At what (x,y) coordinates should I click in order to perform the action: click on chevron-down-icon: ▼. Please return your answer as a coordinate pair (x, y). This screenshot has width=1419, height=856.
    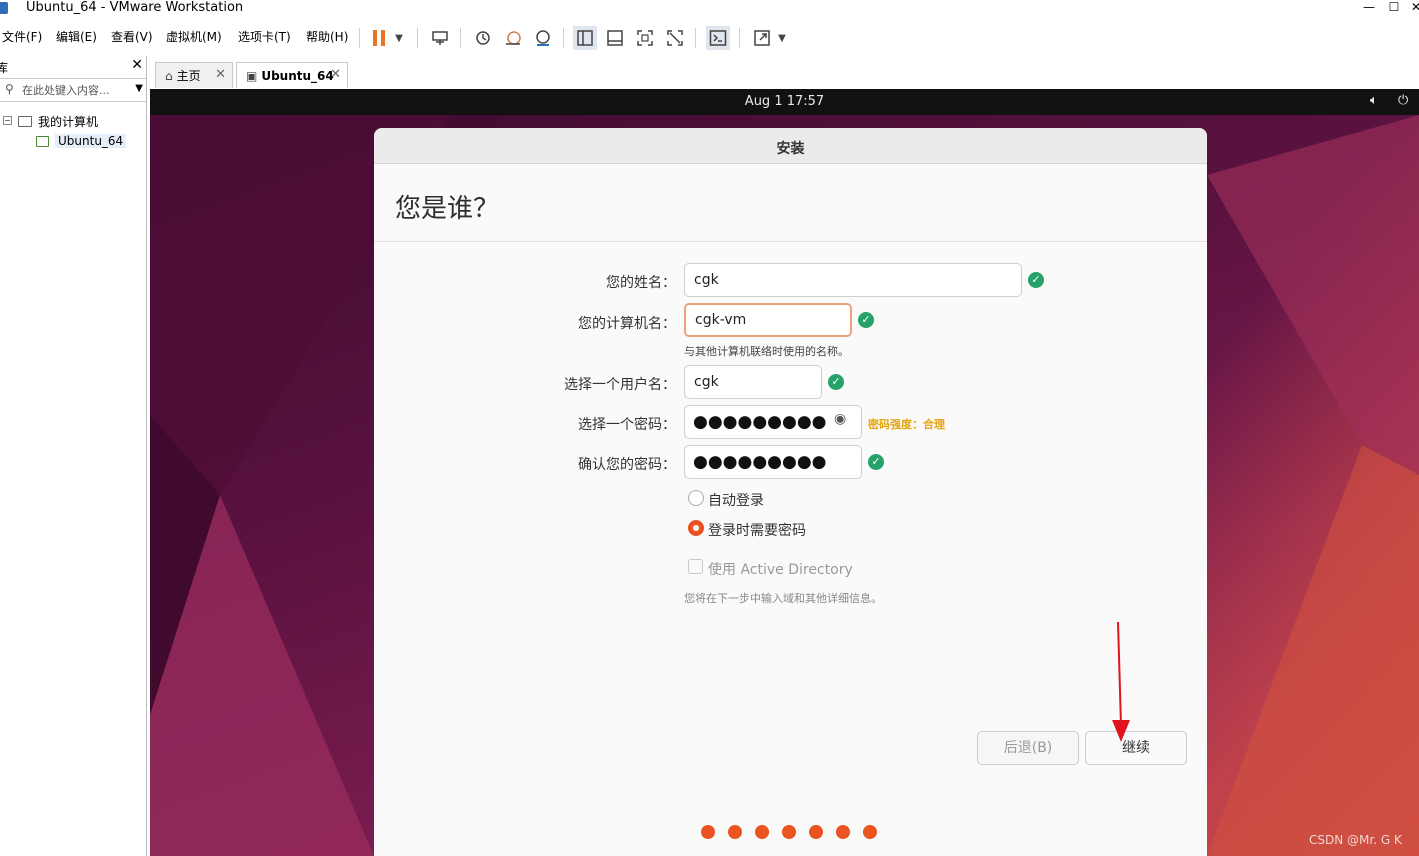
    Looking at the image, I should click on (139, 88).